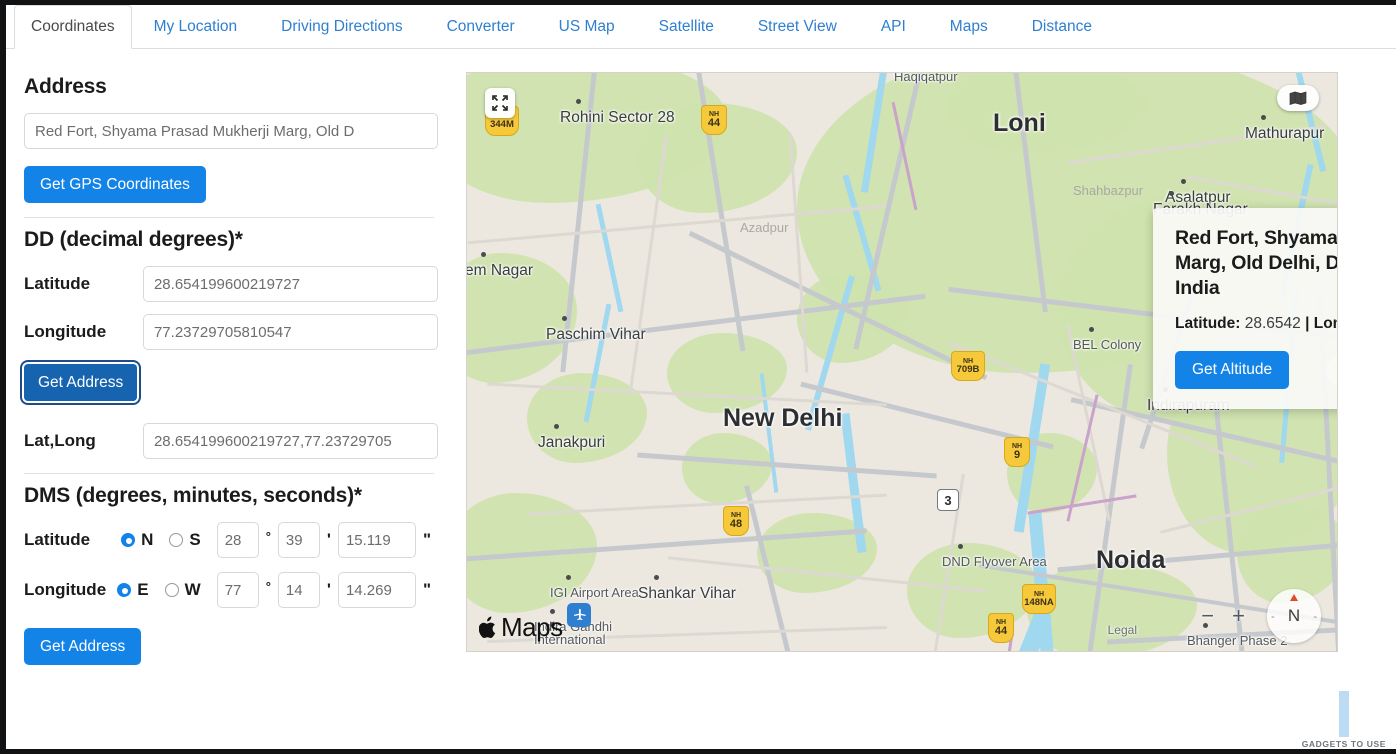  Describe the element at coordinates (1131, 560) in the screenshot. I see `map-place-label: Noida` at that location.